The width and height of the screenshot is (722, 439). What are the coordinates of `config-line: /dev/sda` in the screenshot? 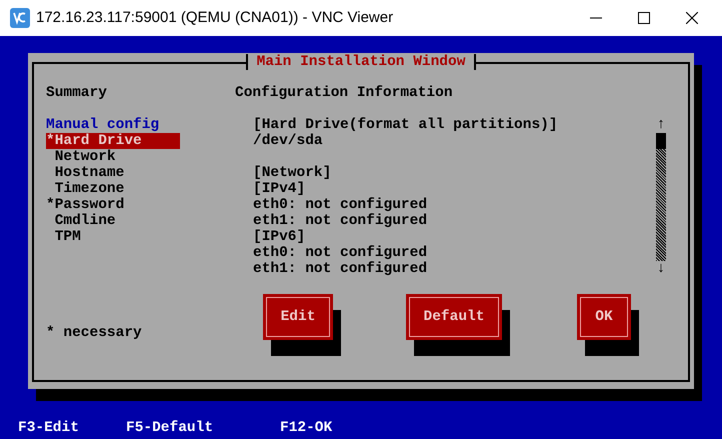 It's located at (288, 141).